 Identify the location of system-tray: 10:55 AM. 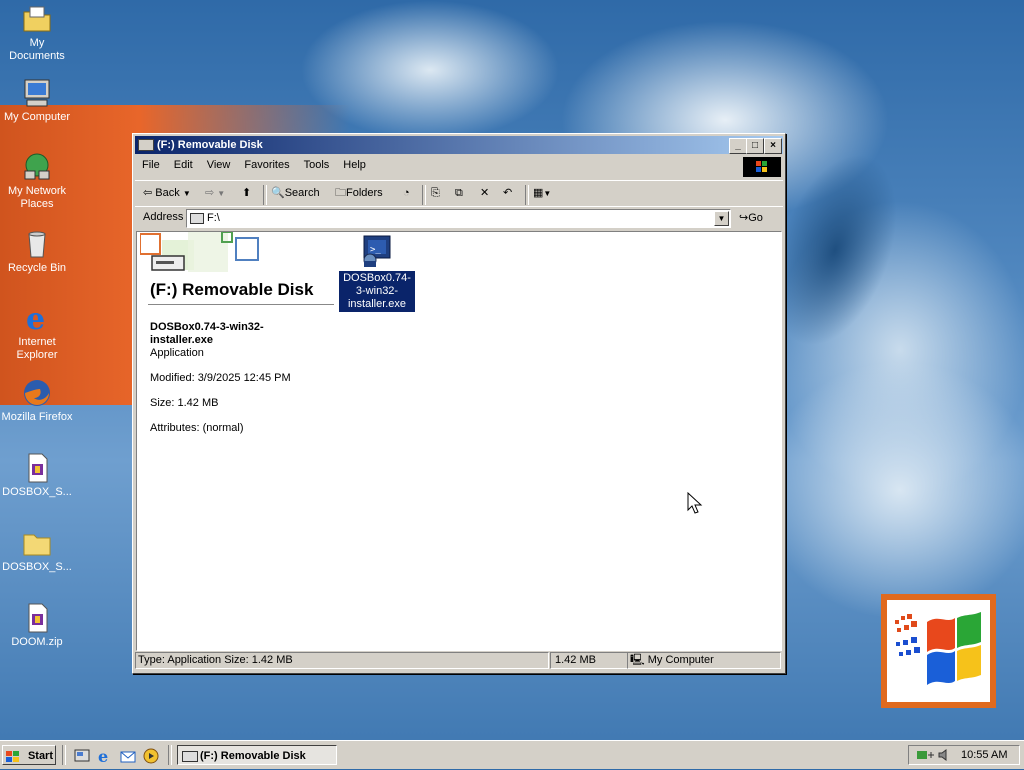
(964, 755).